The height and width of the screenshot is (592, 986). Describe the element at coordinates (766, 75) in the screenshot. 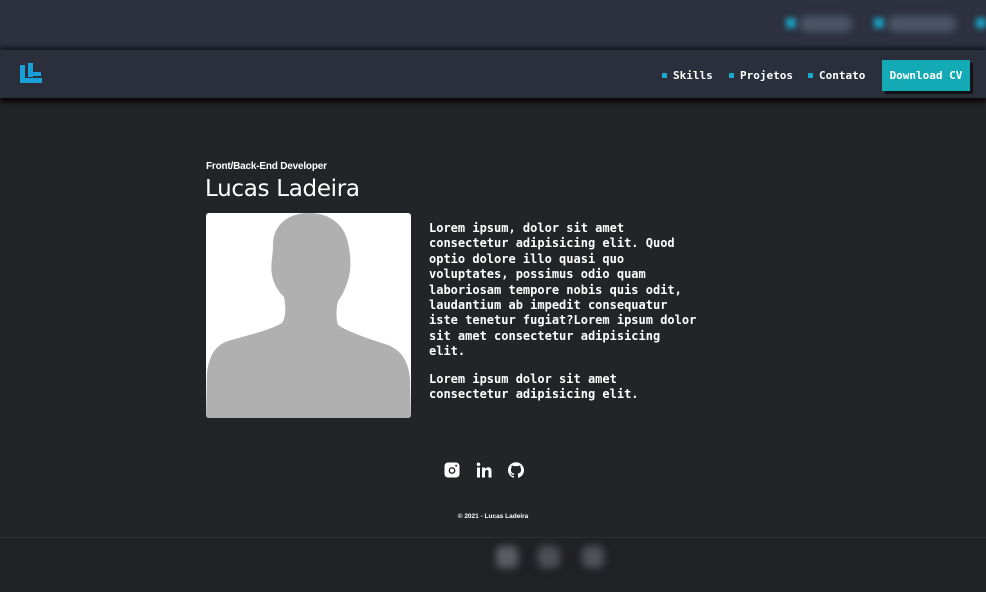

I see `nav-item-label: Projetos` at that location.